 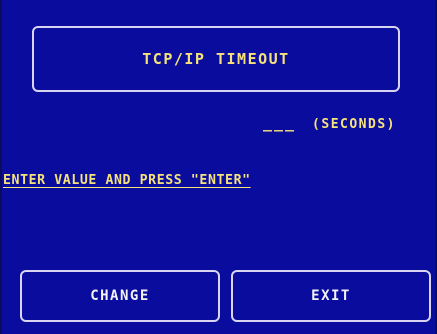 What do you see at coordinates (331, 296) in the screenshot?
I see `exit-button: EXIT` at bounding box center [331, 296].